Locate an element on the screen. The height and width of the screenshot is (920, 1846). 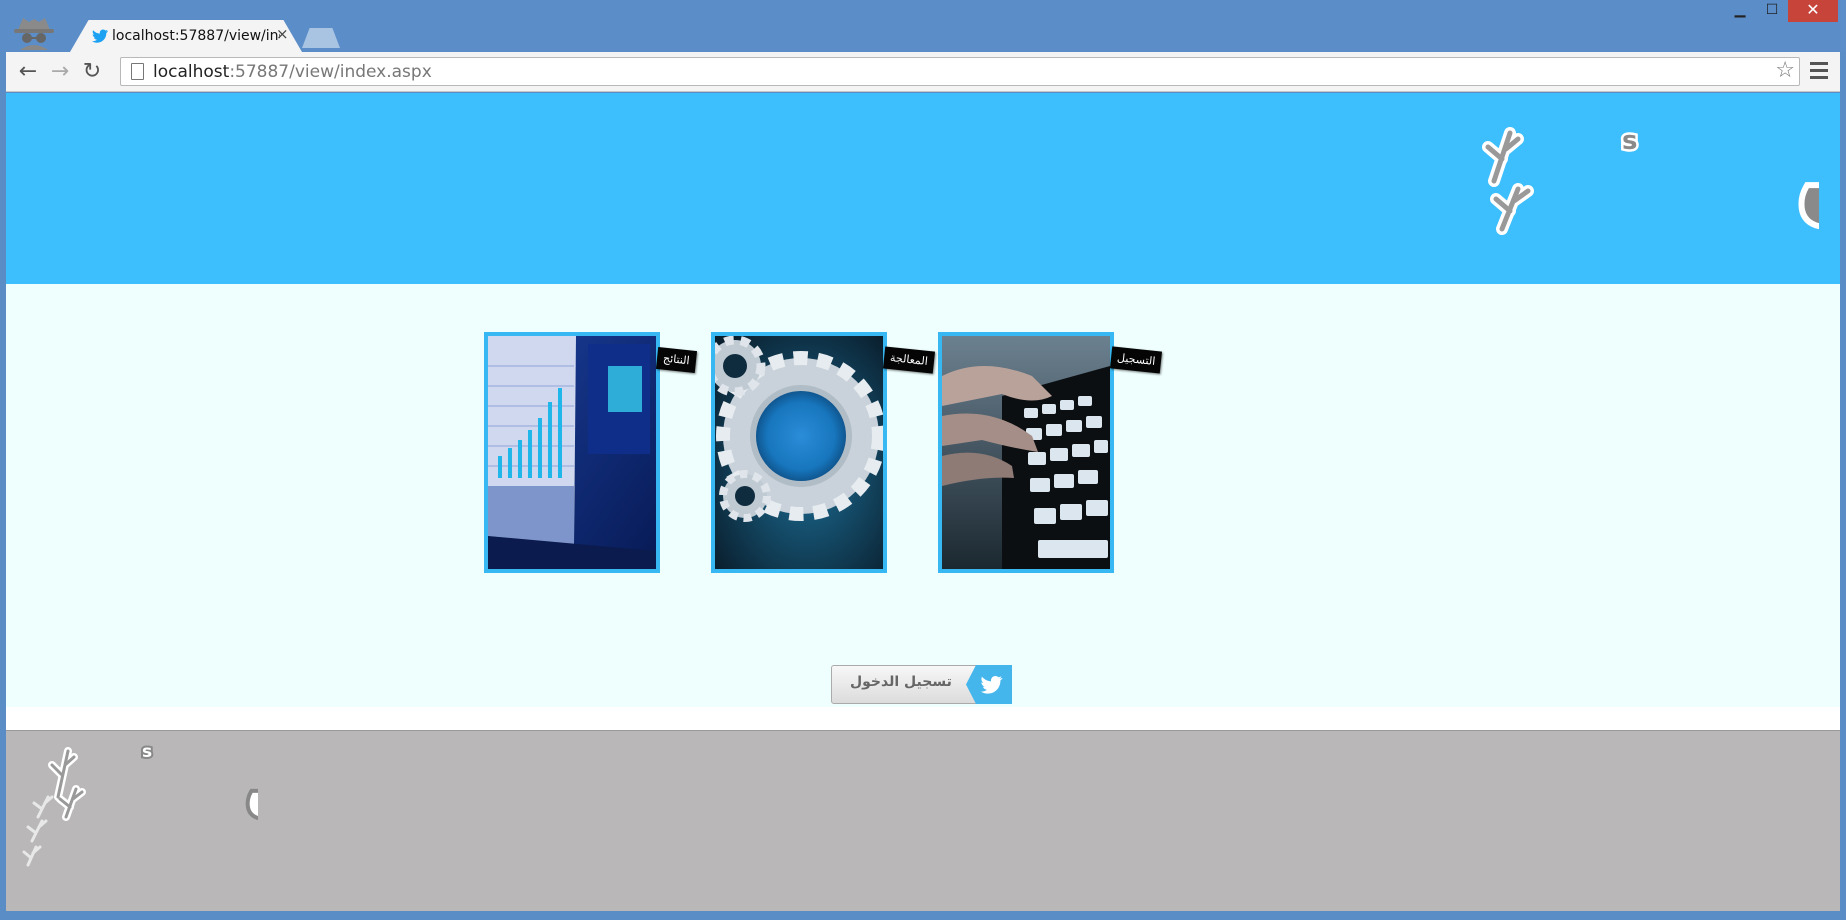
footer-bird-feet-icon is located at coordinates (54, 807).